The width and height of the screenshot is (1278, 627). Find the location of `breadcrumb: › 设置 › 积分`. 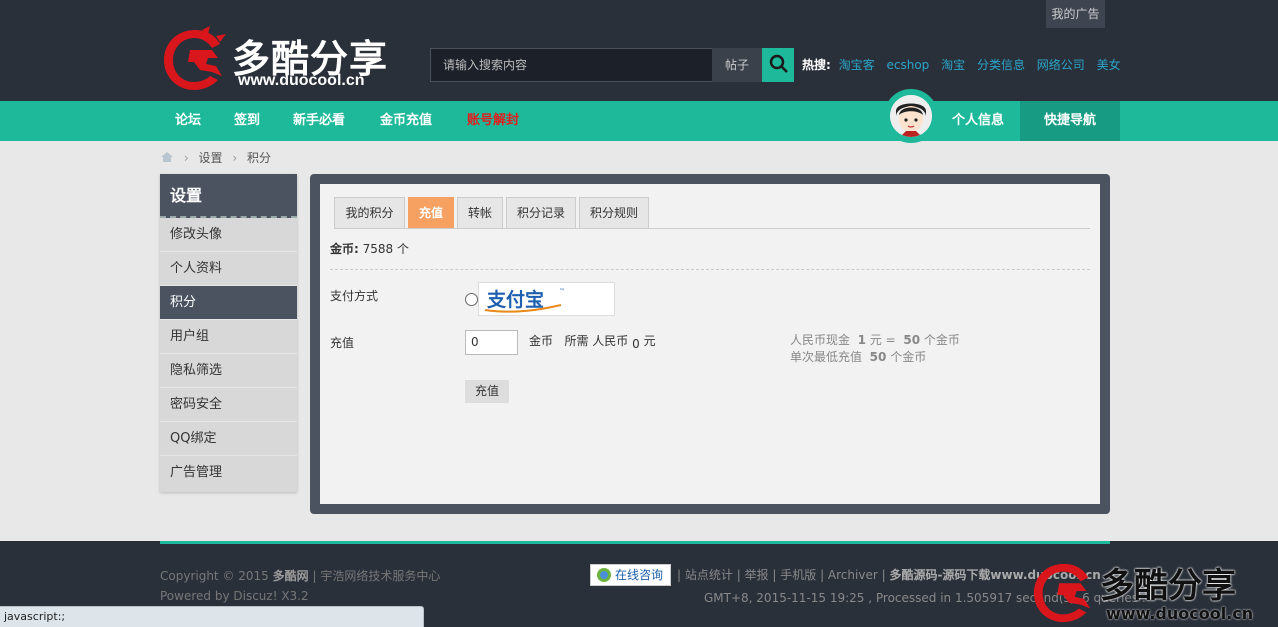

breadcrumb: › 设置 › 积分 is located at coordinates (215, 158).